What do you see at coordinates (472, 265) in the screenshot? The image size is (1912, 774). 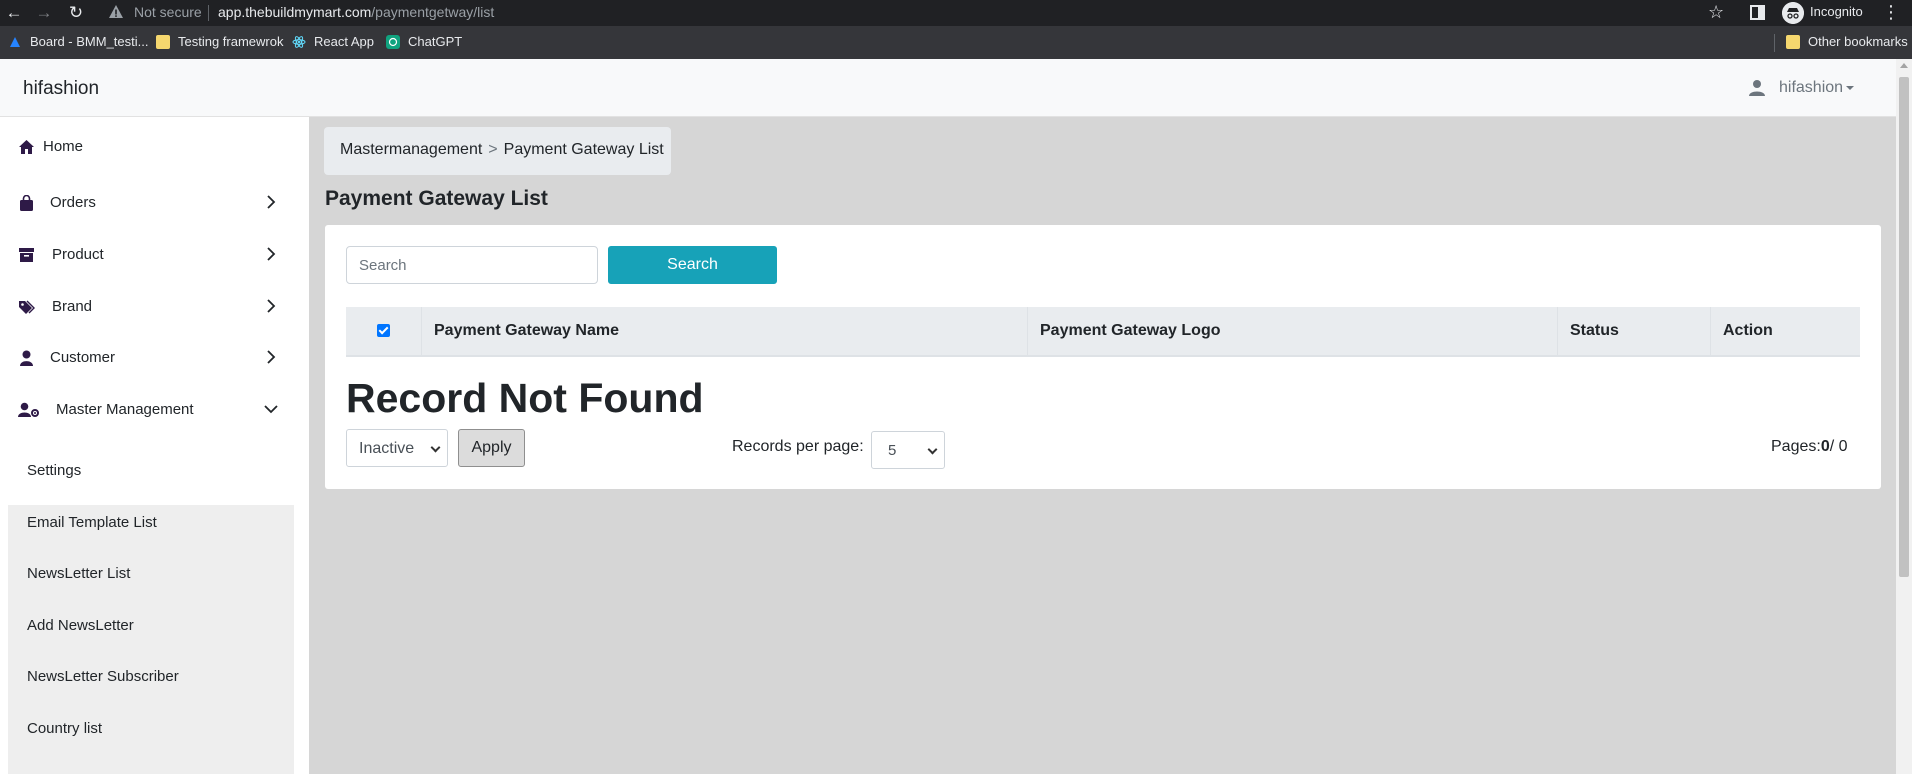 I see `search-input` at bounding box center [472, 265].